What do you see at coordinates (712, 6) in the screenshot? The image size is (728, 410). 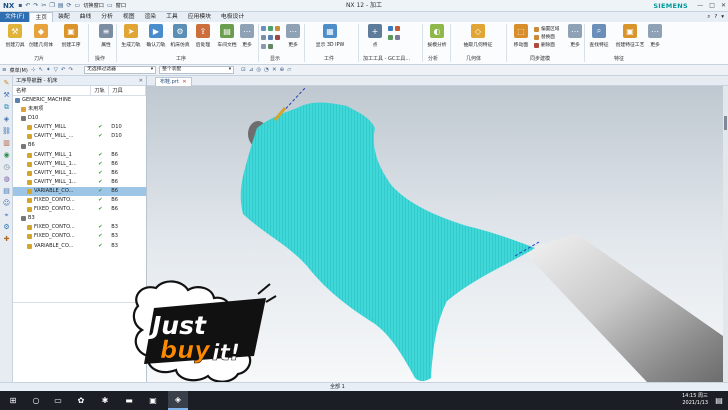 I see `maximize-button: □` at bounding box center [712, 6].